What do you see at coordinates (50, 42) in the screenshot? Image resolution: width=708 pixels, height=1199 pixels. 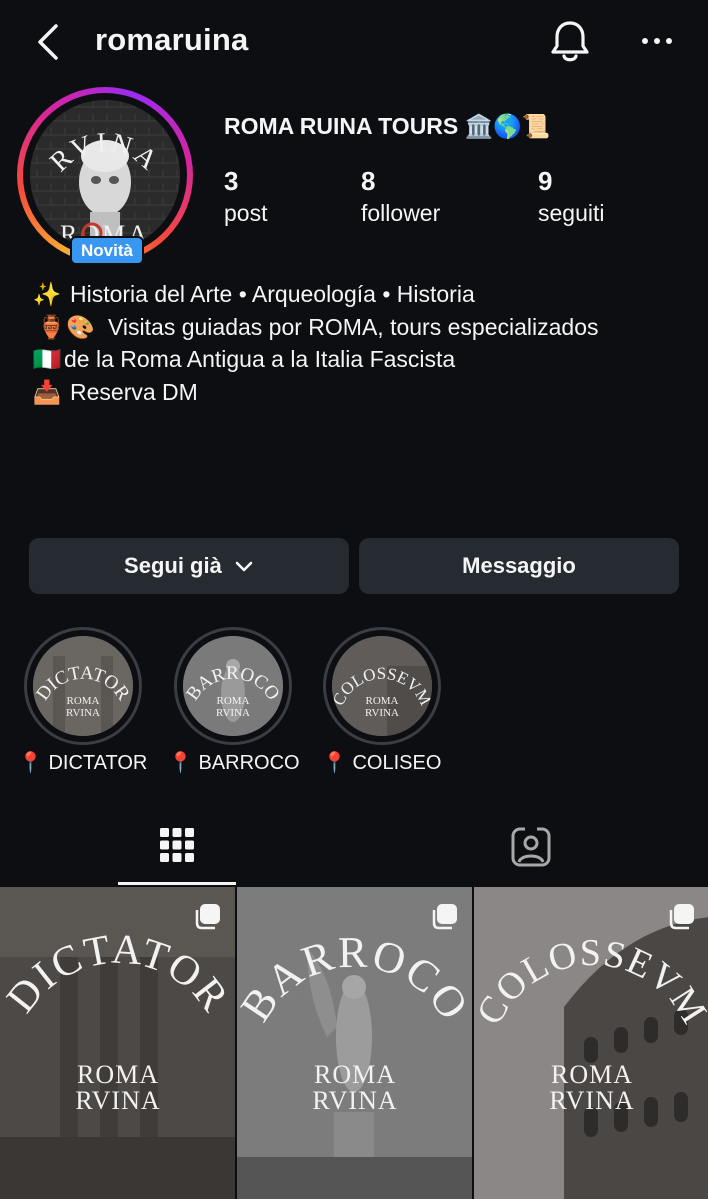 I see `back-arrow-icon` at bounding box center [50, 42].